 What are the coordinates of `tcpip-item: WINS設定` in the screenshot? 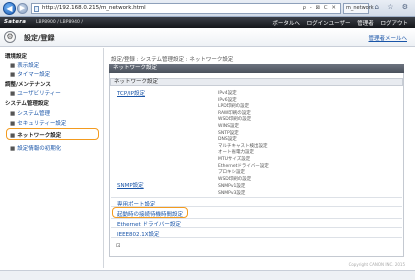 It's located at (228, 126).